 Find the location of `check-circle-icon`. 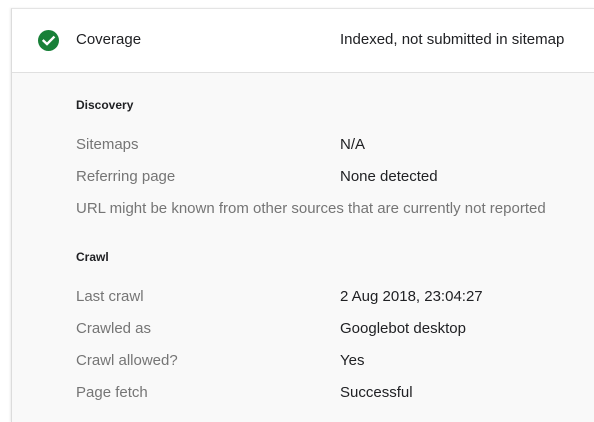

check-circle-icon is located at coordinates (48, 40).